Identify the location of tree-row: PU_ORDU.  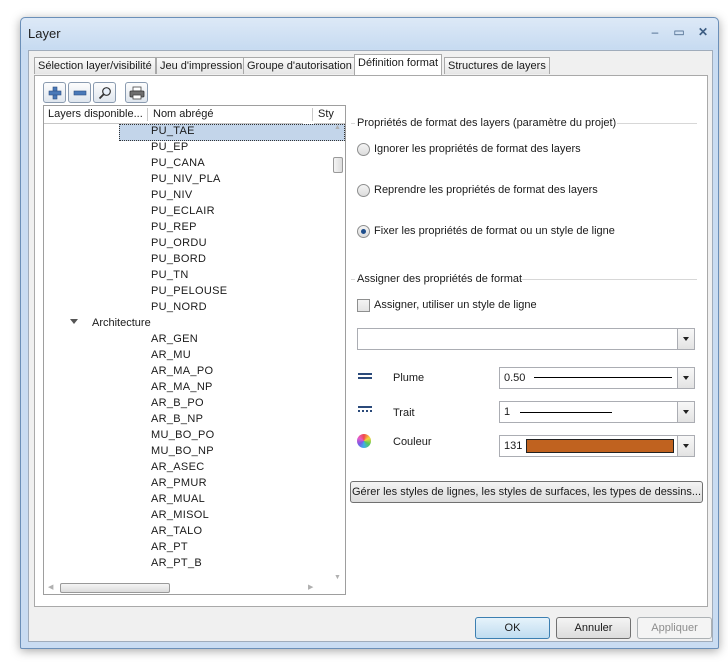
(187, 244).